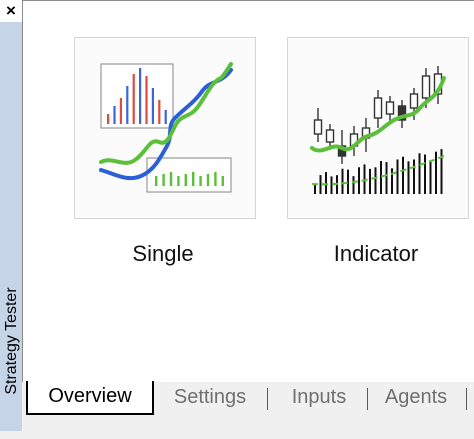  What do you see at coordinates (376, 253) in the screenshot?
I see `mode-label-indicator: Indicator` at bounding box center [376, 253].